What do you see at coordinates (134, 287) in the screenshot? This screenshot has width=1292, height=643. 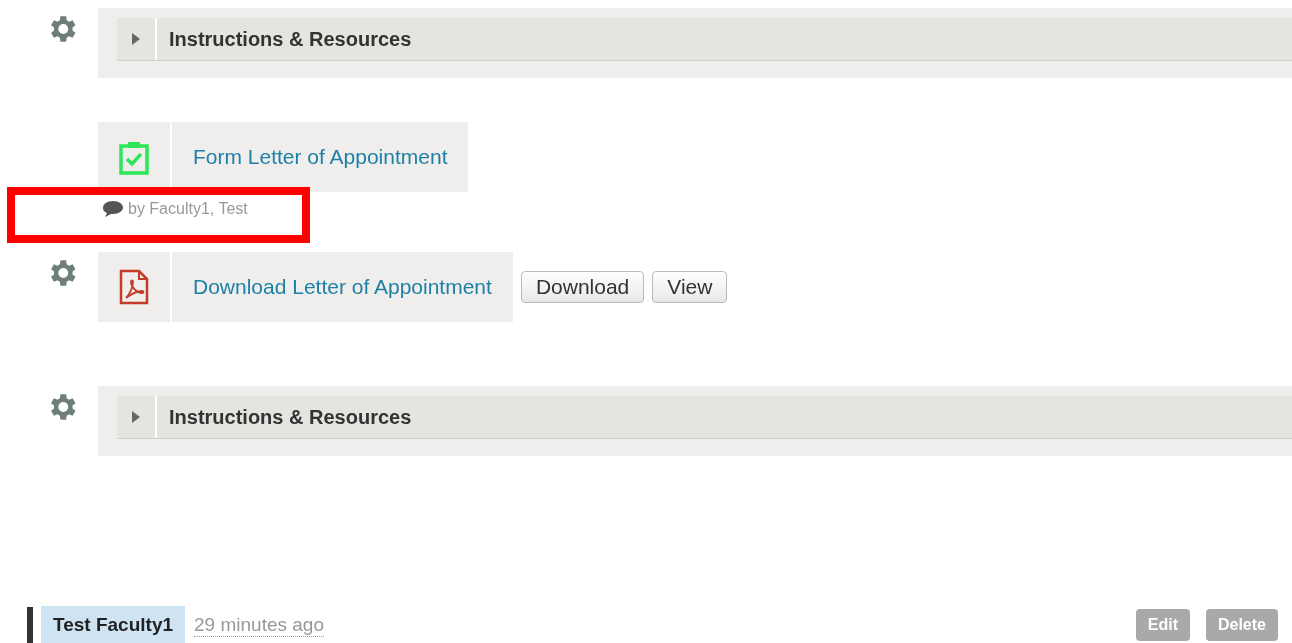 I see `pdf-file-icon` at bounding box center [134, 287].